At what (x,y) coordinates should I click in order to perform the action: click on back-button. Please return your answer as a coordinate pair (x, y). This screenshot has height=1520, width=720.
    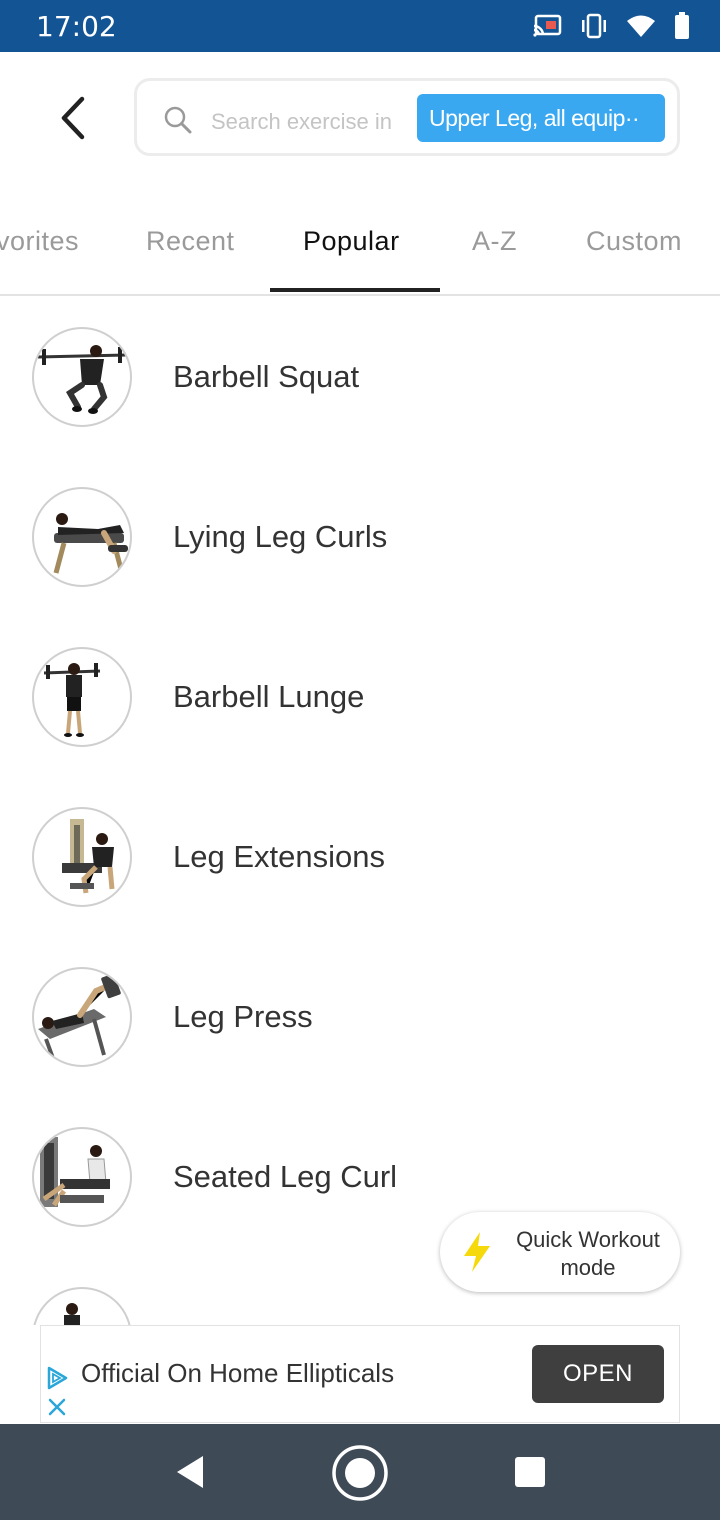
    Looking at the image, I should click on (72, 118).